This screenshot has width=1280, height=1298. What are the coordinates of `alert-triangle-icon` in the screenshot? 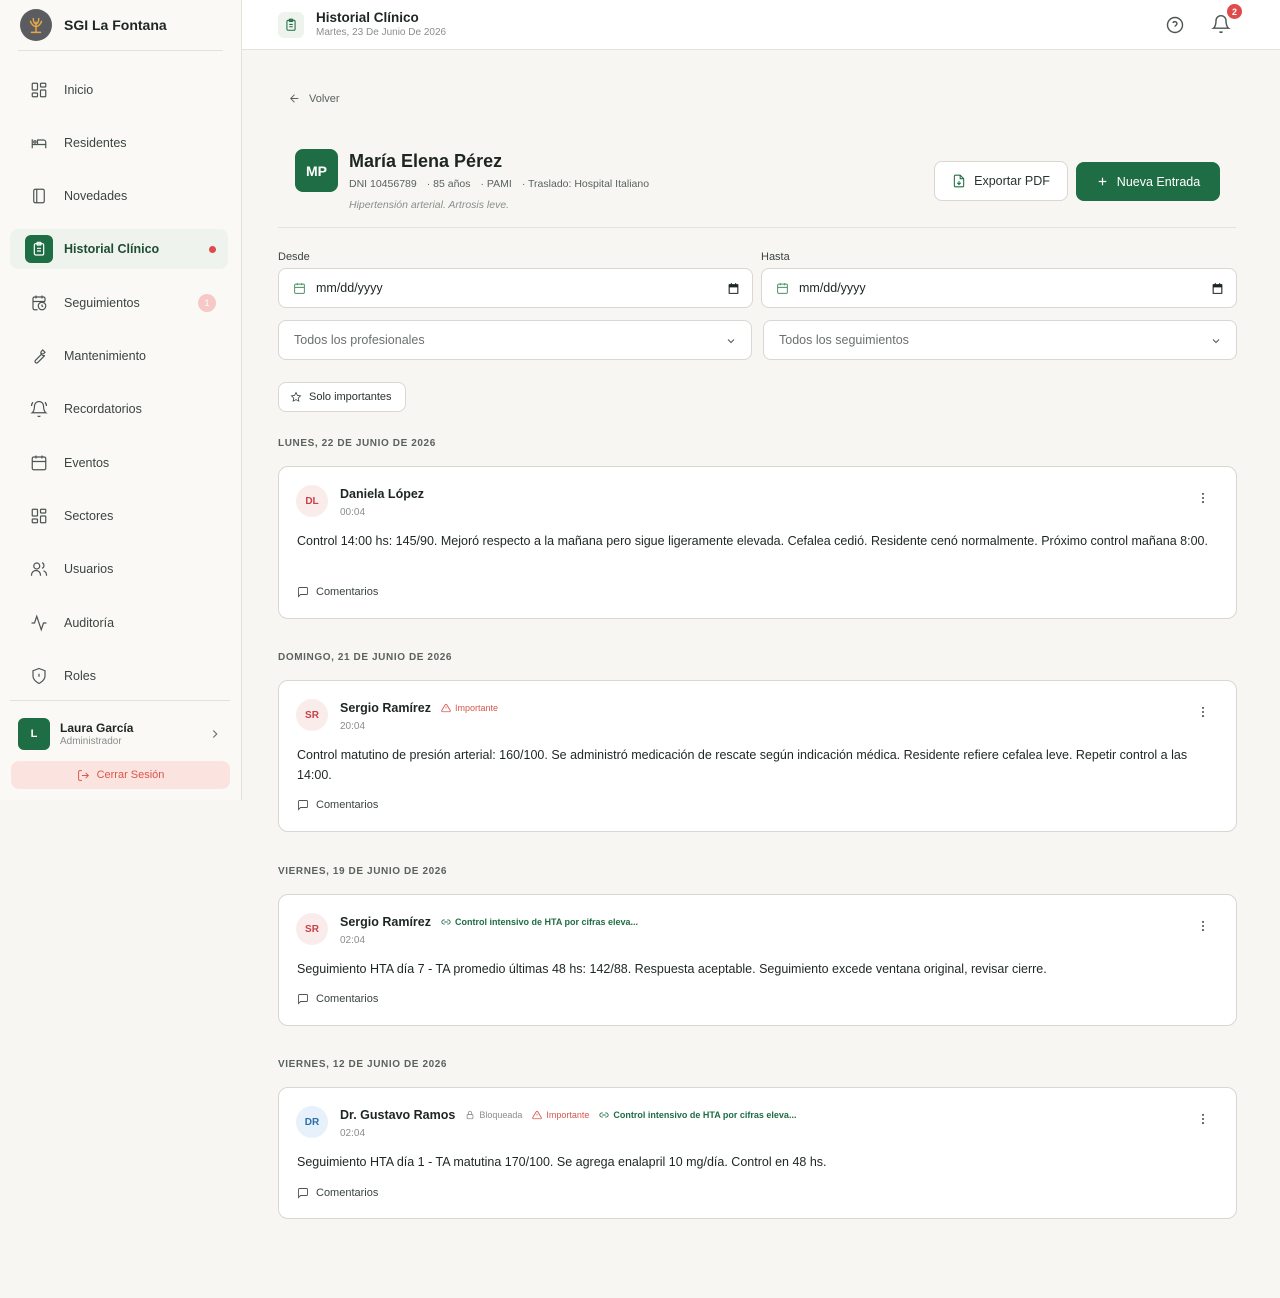 It's located at (446, 708).